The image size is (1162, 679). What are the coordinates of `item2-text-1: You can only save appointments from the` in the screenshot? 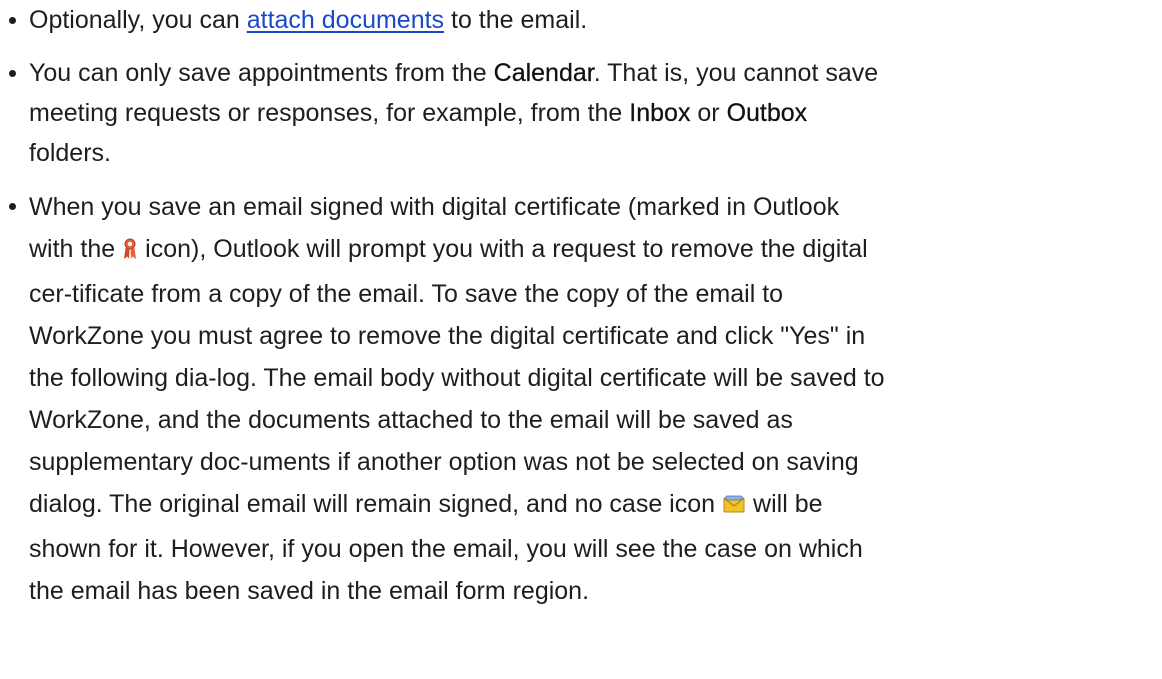 It's located at (261, 73).